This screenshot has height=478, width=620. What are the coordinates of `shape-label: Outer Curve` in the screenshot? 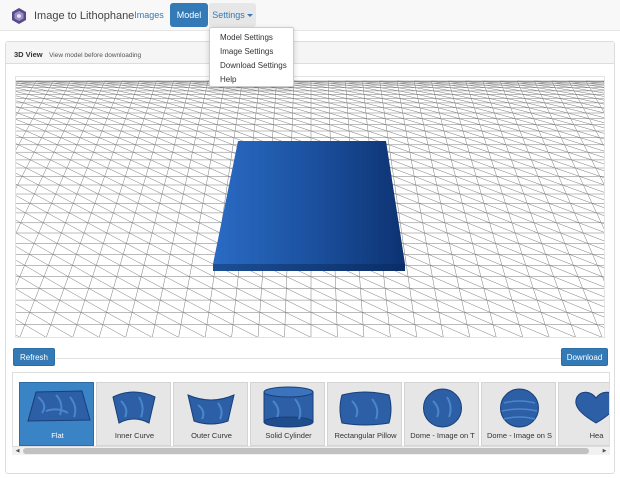 It's located at (211, 435).